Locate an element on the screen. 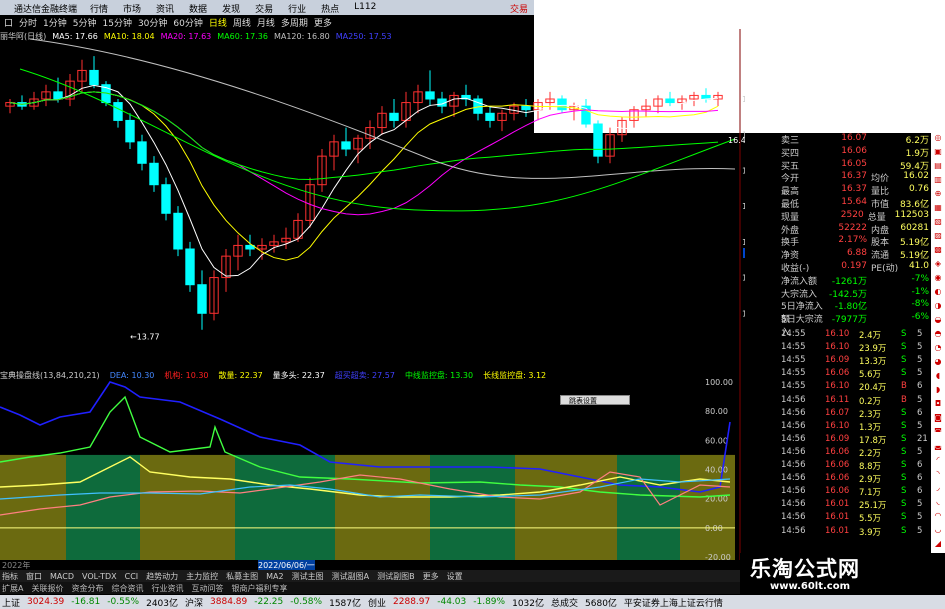 The height and width of the screenshot is (609, 945). indicator-tab: 私募主图 is located at coordinates (242, 576).